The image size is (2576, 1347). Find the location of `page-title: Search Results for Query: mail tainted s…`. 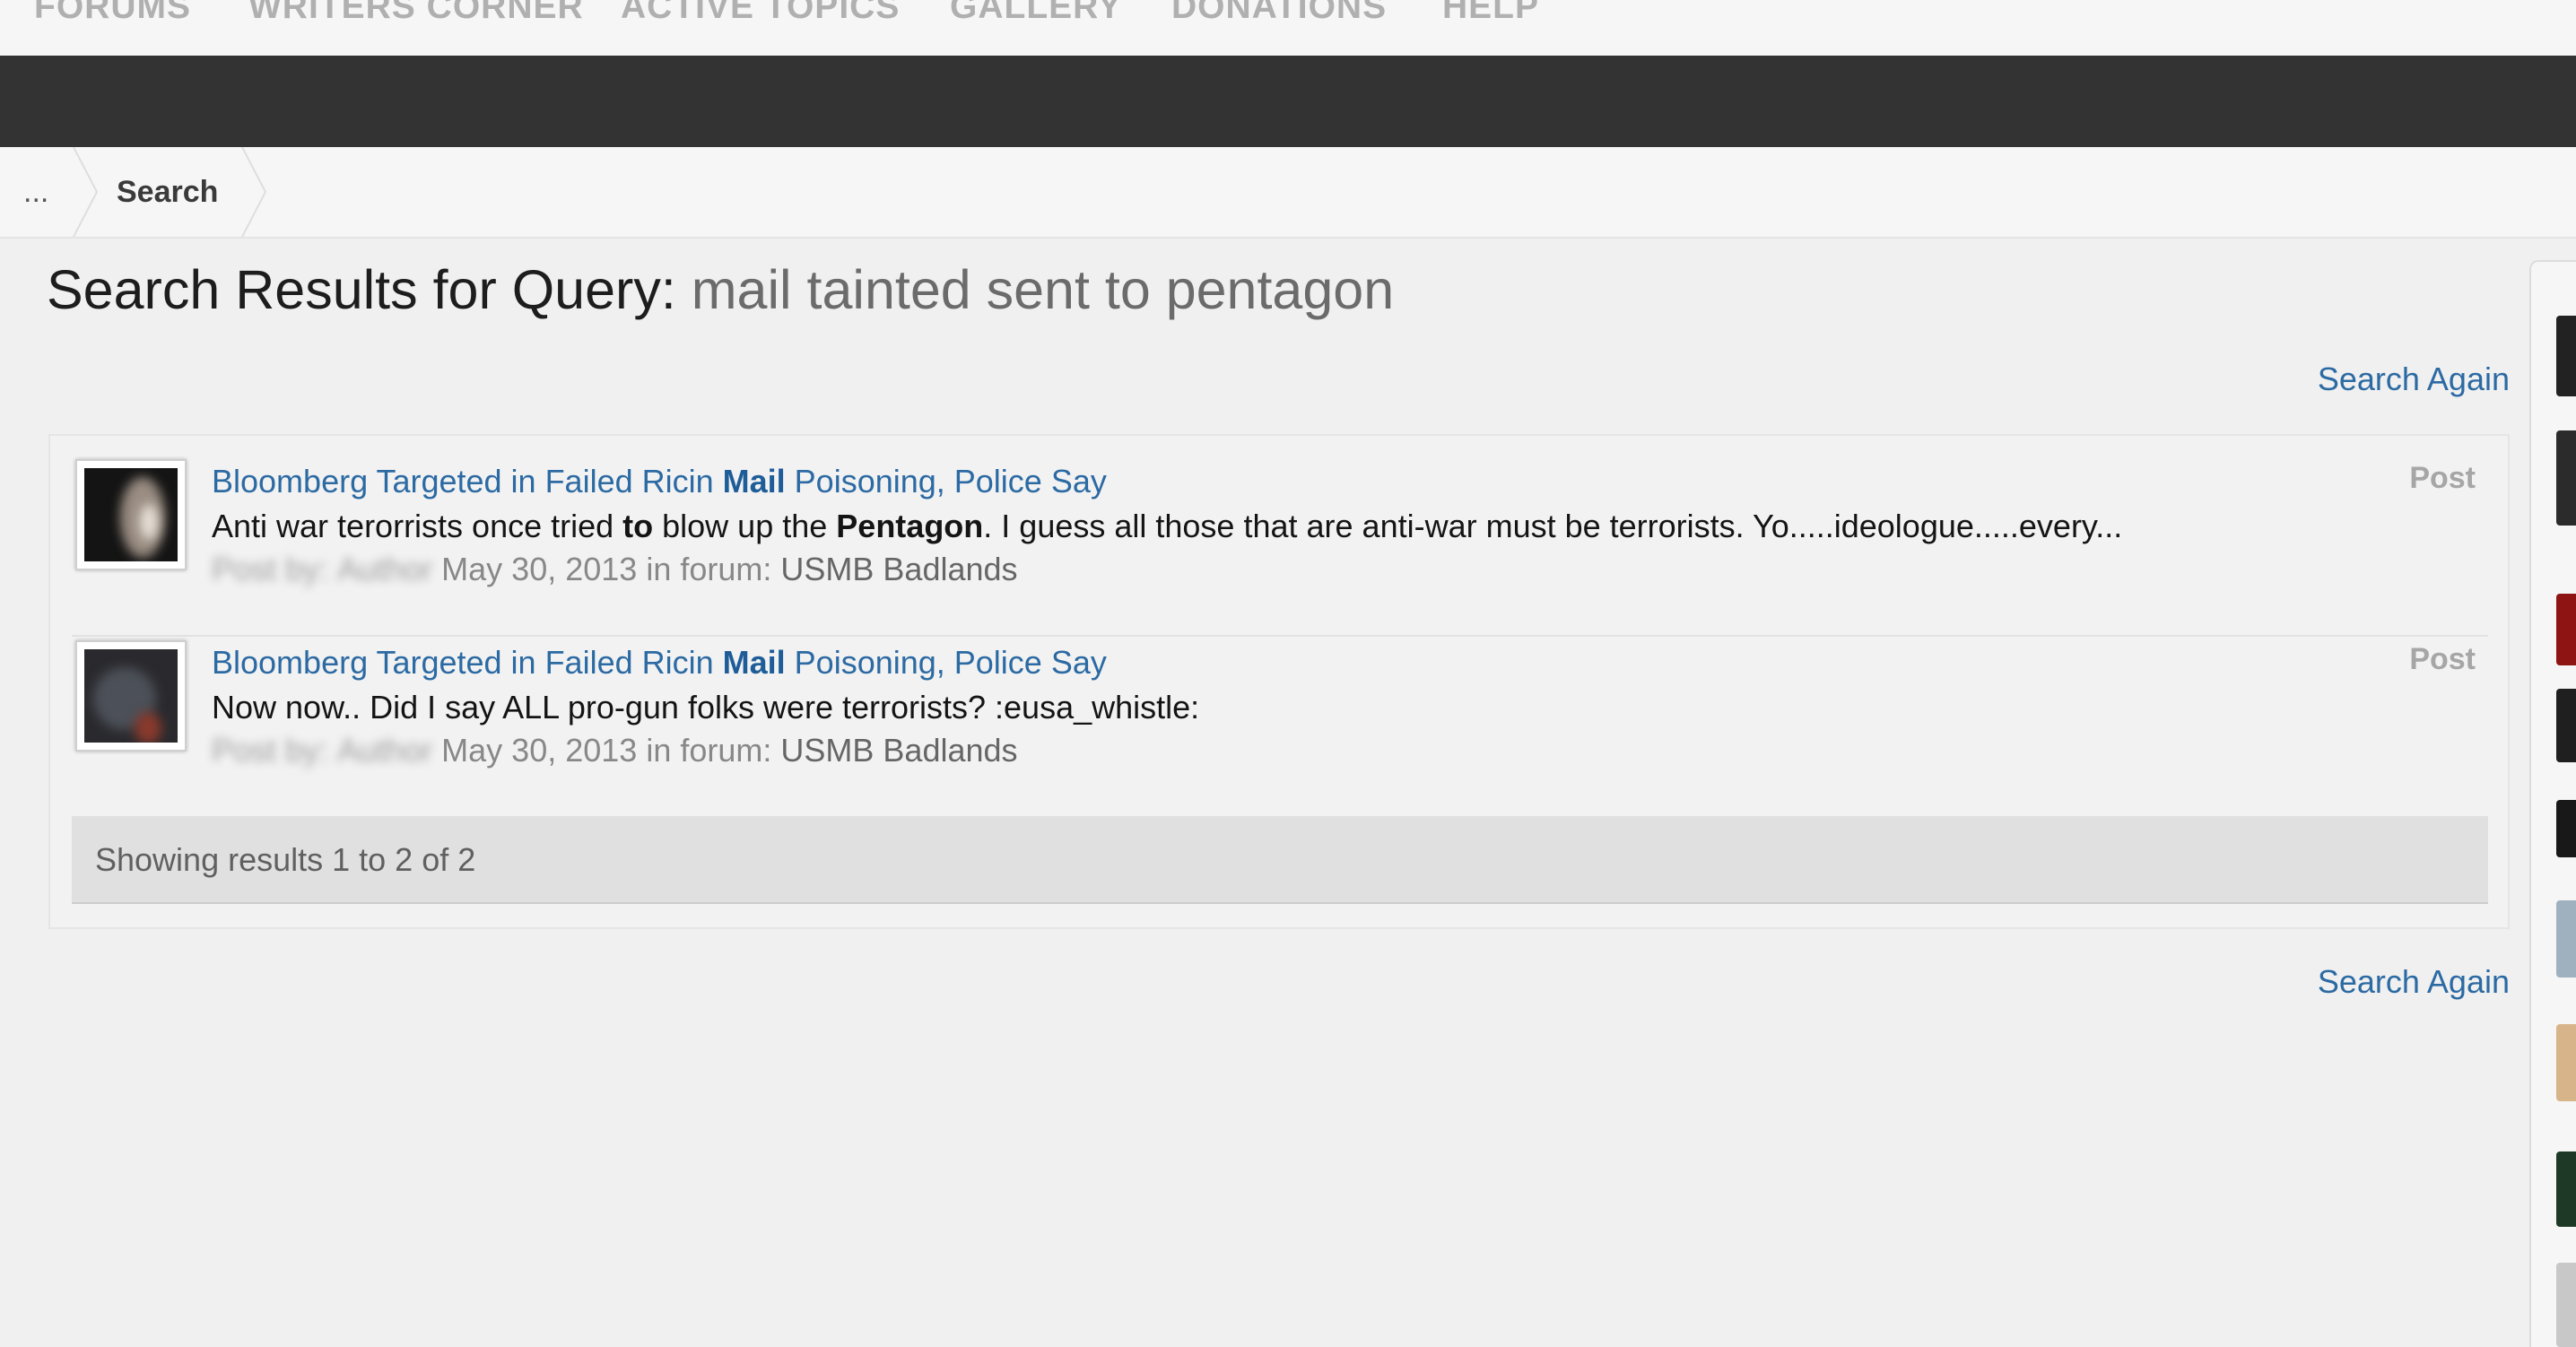

page-title: Search Results for Query: mail tainted s… is located at coordinates (720, 289).